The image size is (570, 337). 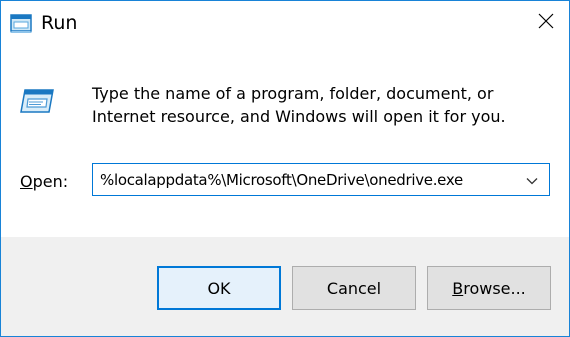 What do you see at coordinates (219, 288) in the screenshot?
I see `ok-button: OK` at bounding box center [219, 288].